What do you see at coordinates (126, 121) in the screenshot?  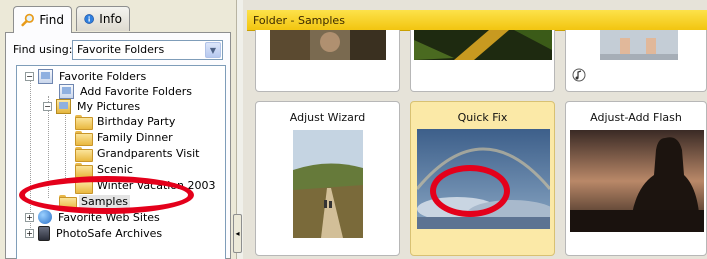 I see `tree-item-birthday-party: Birthday Party` at bounding box center [126, 121].